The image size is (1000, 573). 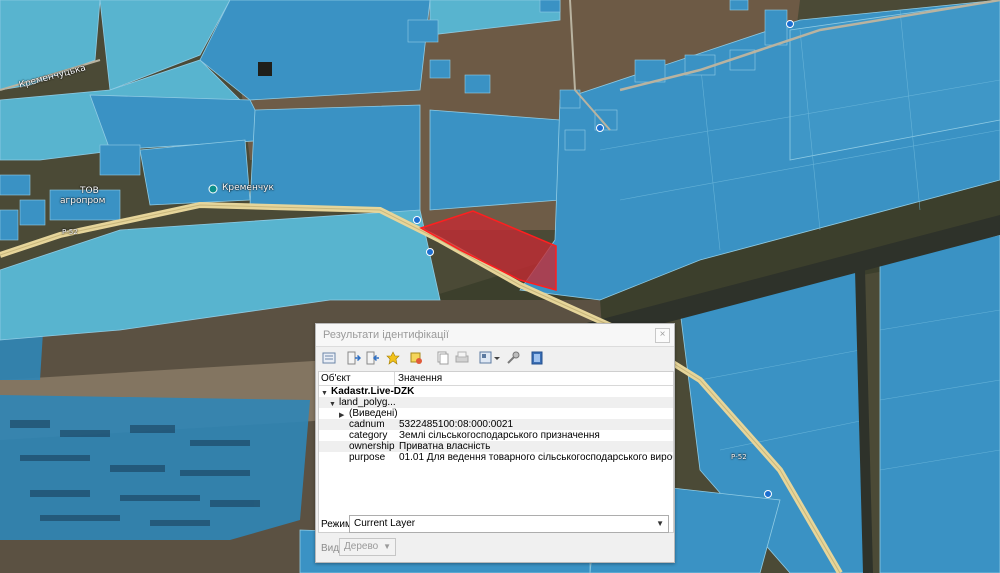 What do you see at coordinates (420, 378) in the screenshot?
I see `column-value: Значення` at bounding box center [420, 378].